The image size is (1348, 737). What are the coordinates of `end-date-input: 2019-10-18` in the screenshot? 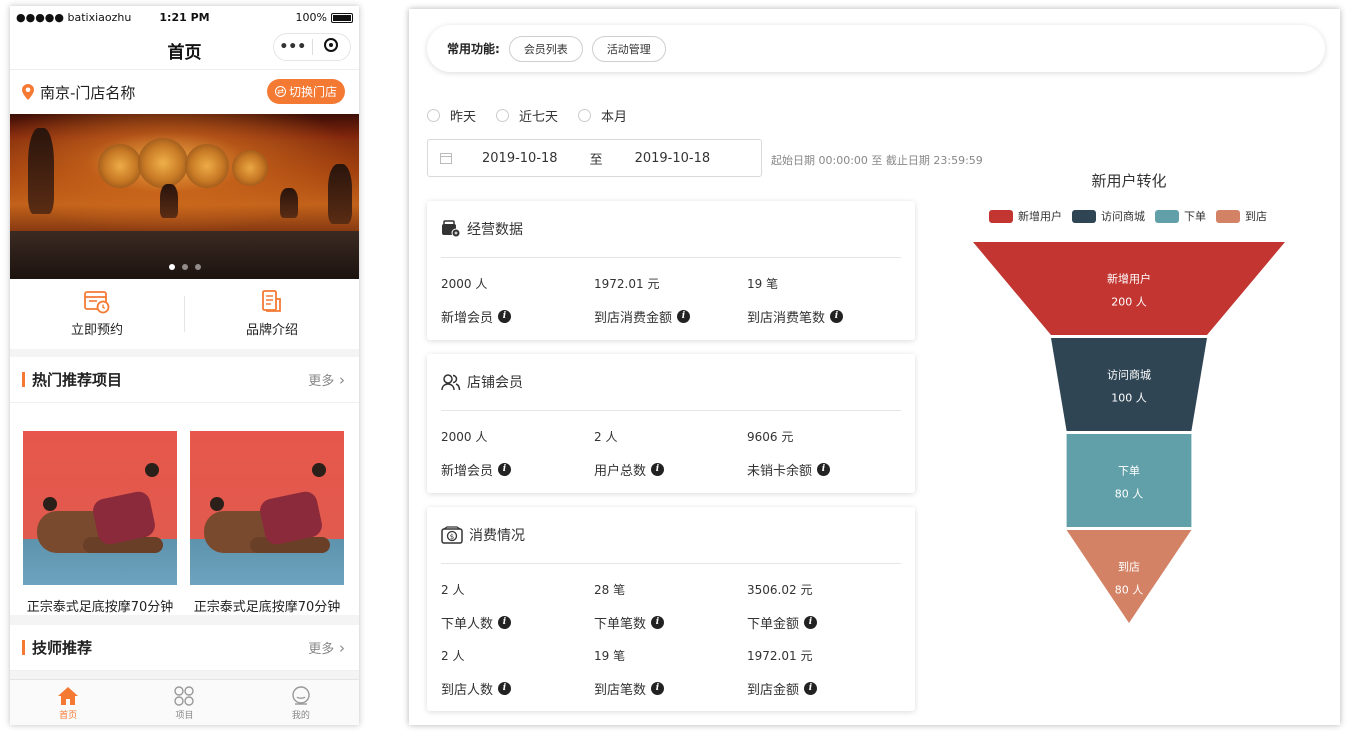 It's located at (673, 158).